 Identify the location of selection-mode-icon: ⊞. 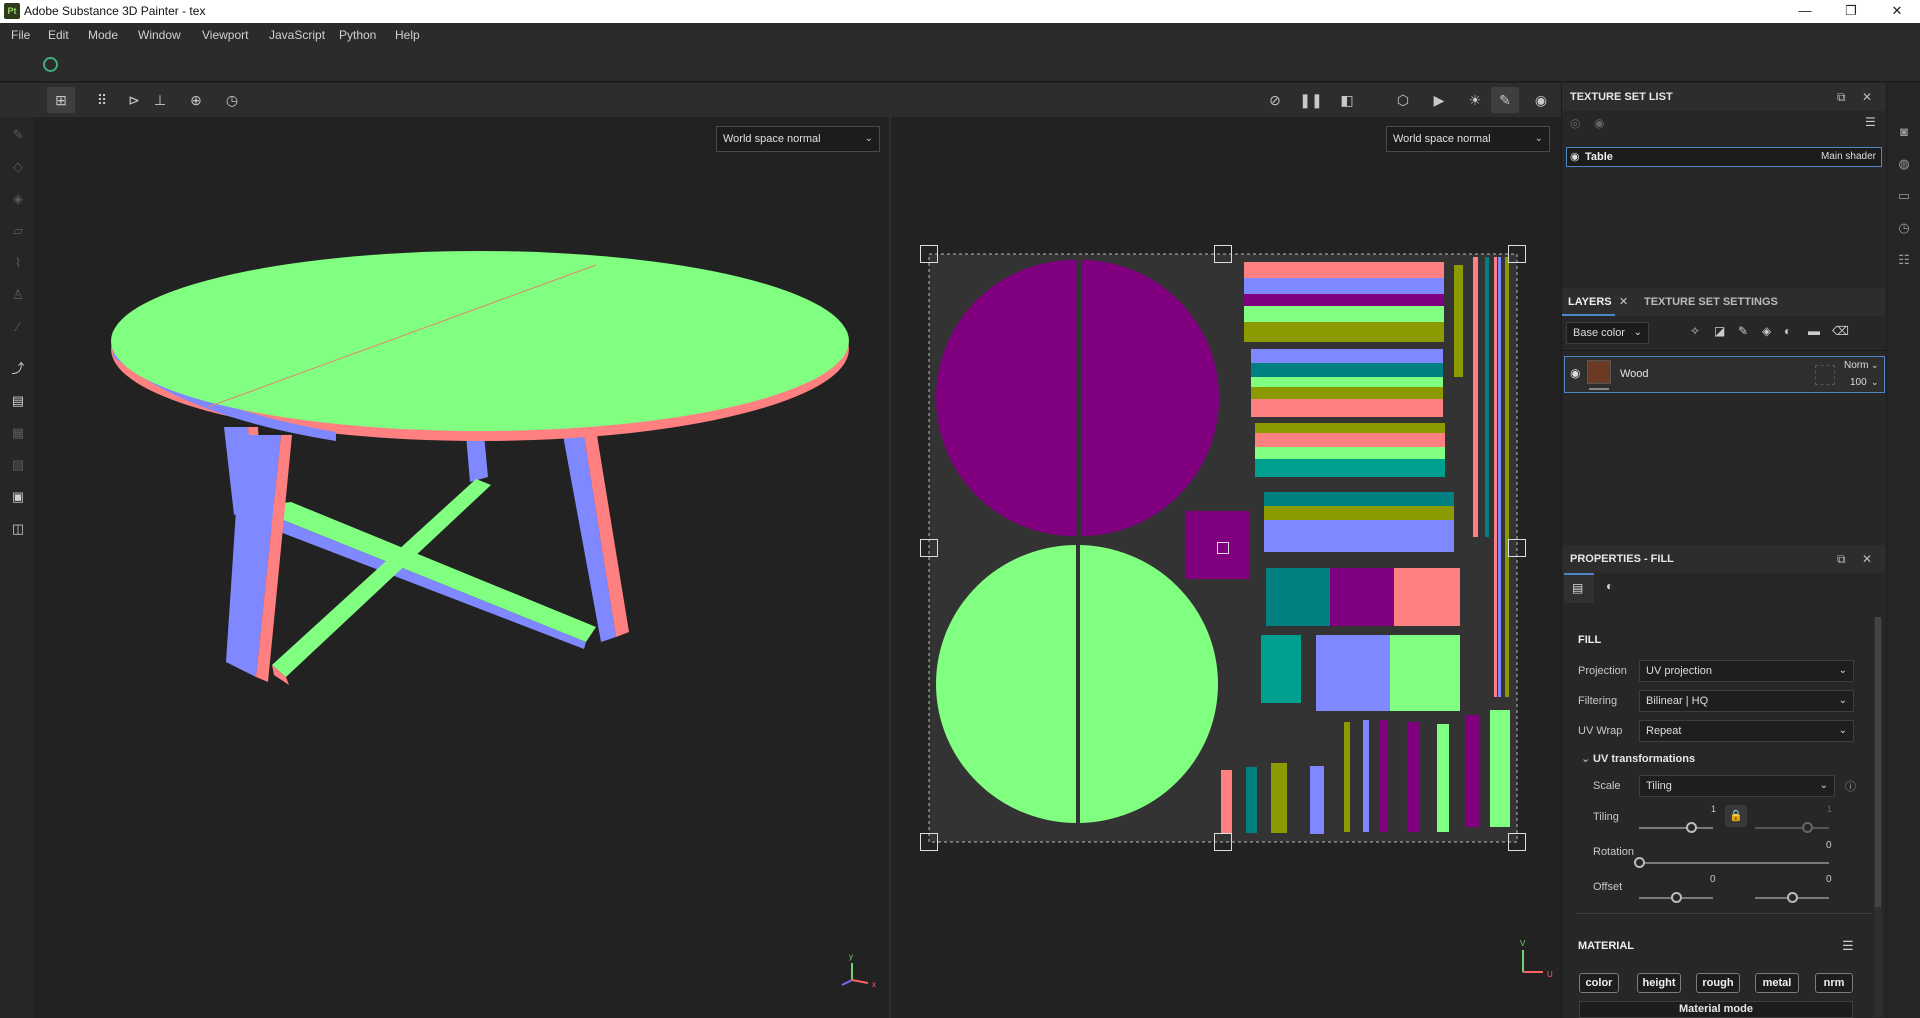
(61, 100).